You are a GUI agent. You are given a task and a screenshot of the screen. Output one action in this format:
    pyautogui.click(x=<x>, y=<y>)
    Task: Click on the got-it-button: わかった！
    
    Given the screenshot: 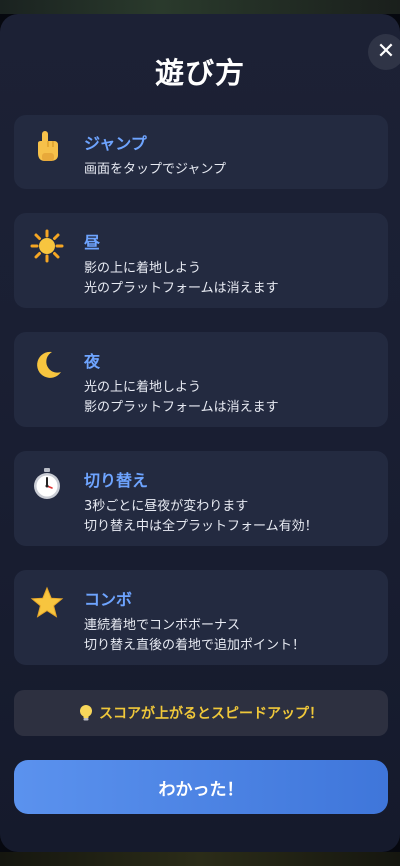 What is the action you would take?
    pyautogui.click(x=201, y=787)
    